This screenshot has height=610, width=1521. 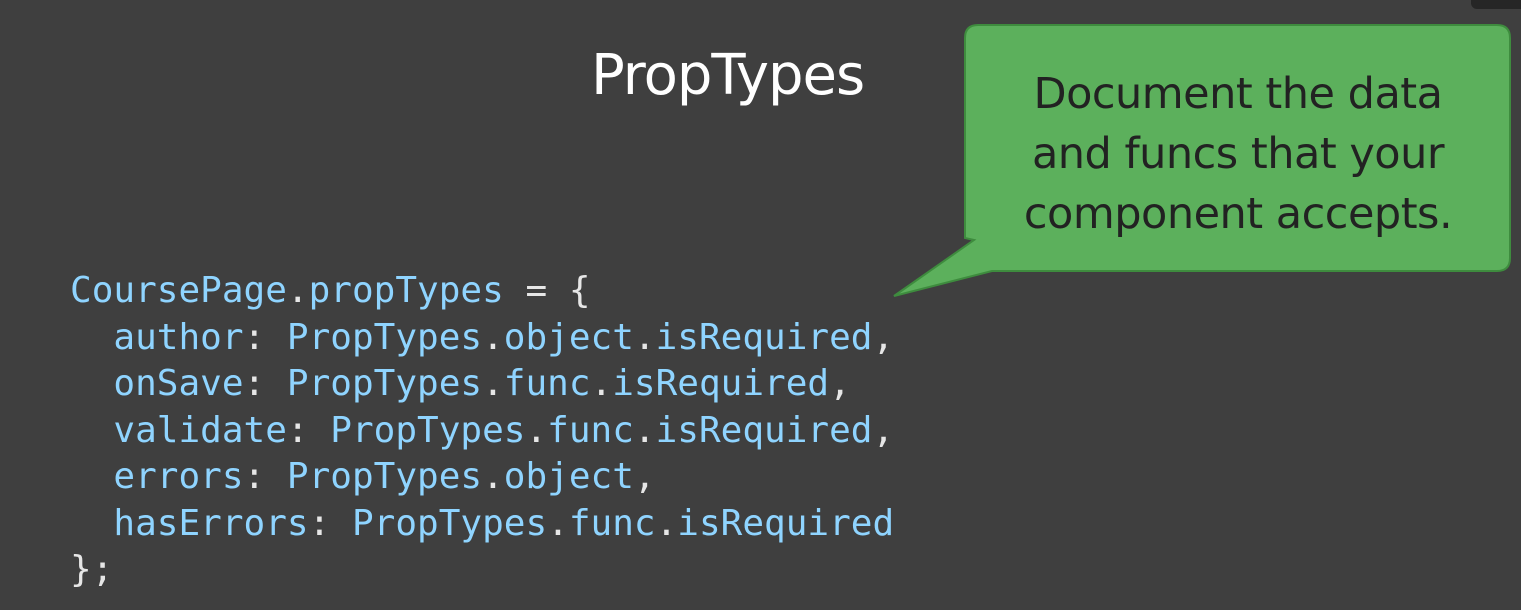 I want to click on code-line: validate: PropTypes.func.isRequired,, so click(x=504, y=430).